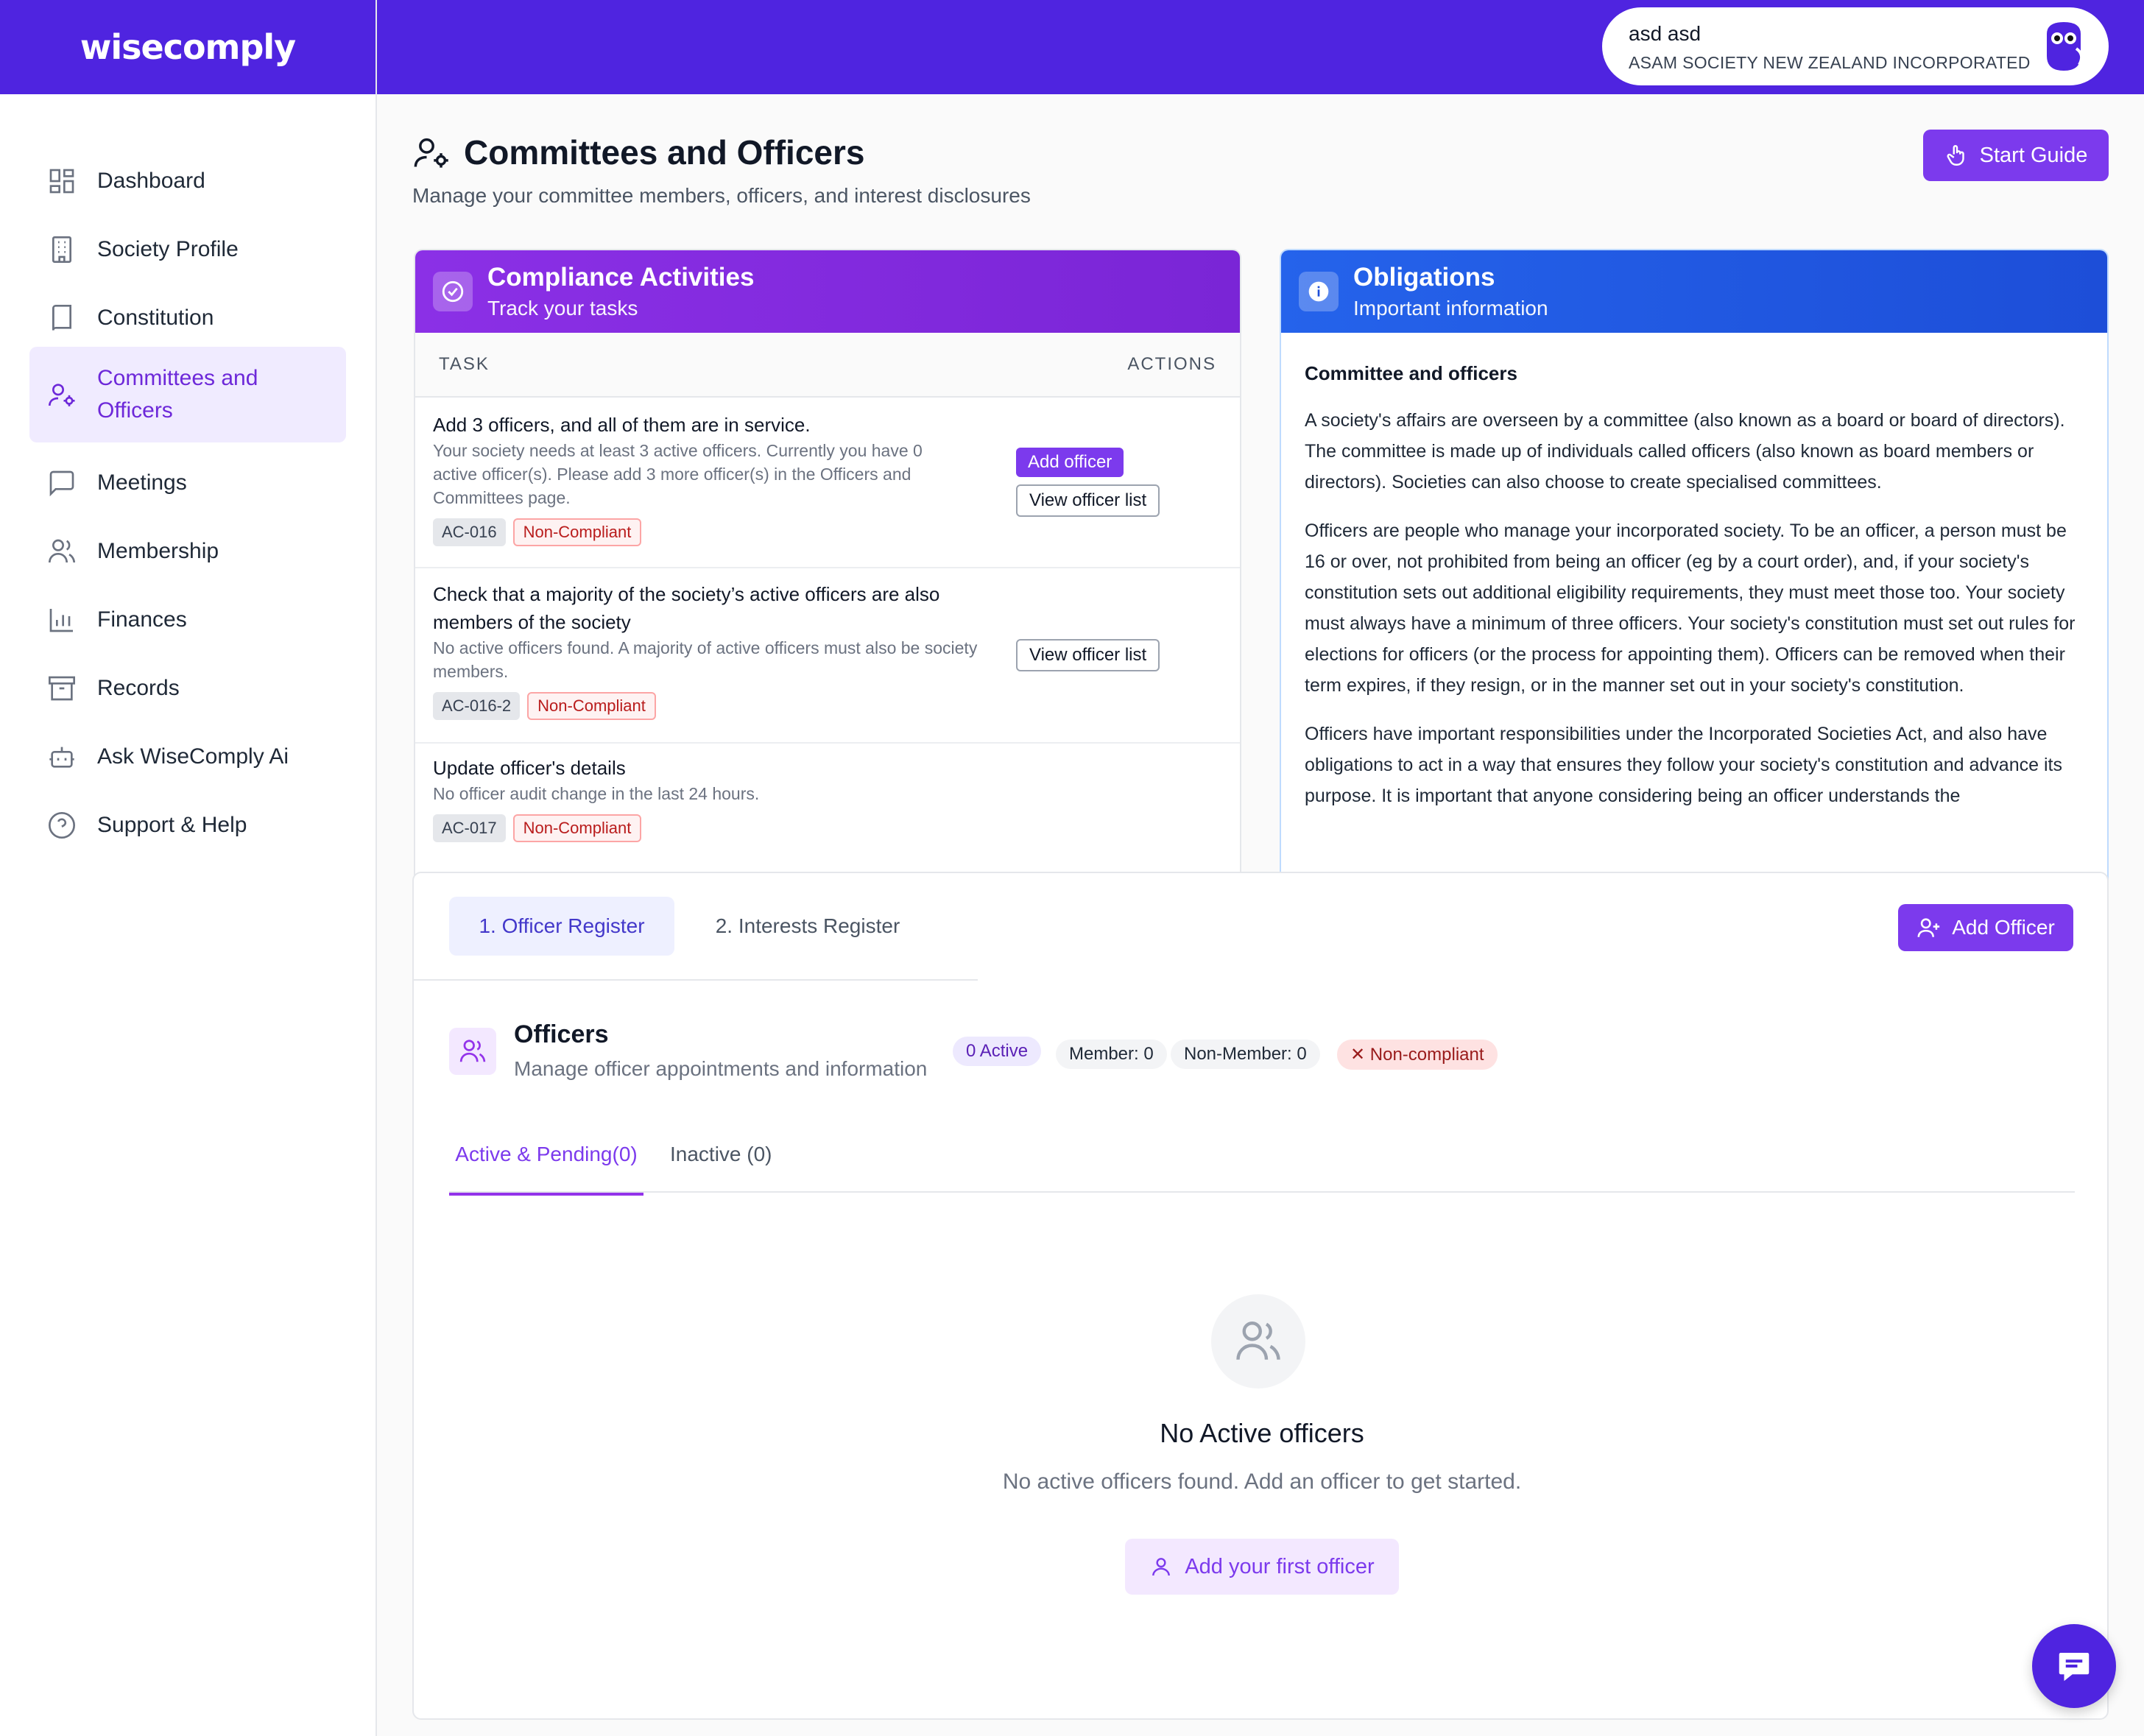 This screenshot has height=1736, width=2144. What do you see at coordinates (469, 532) in the screenshot?
I see `task-code: AC-016` at bounding box center [469, 532].